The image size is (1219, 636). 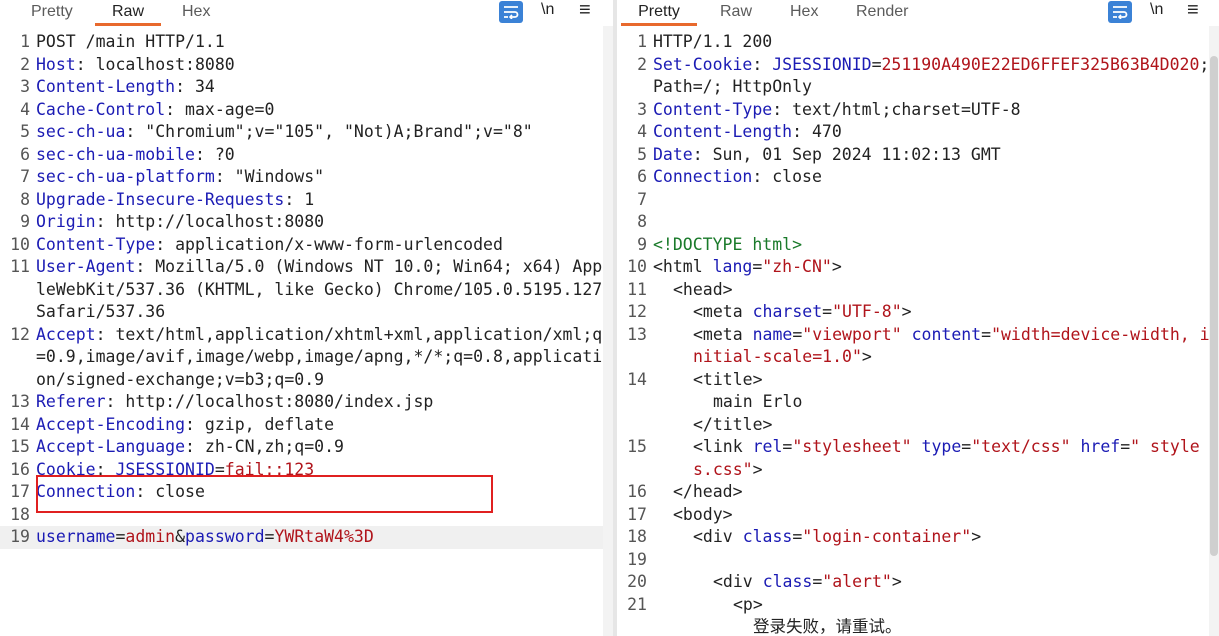 I want to click on request-line: POST /main HTTP/1.1, so click(x=130, y=41).